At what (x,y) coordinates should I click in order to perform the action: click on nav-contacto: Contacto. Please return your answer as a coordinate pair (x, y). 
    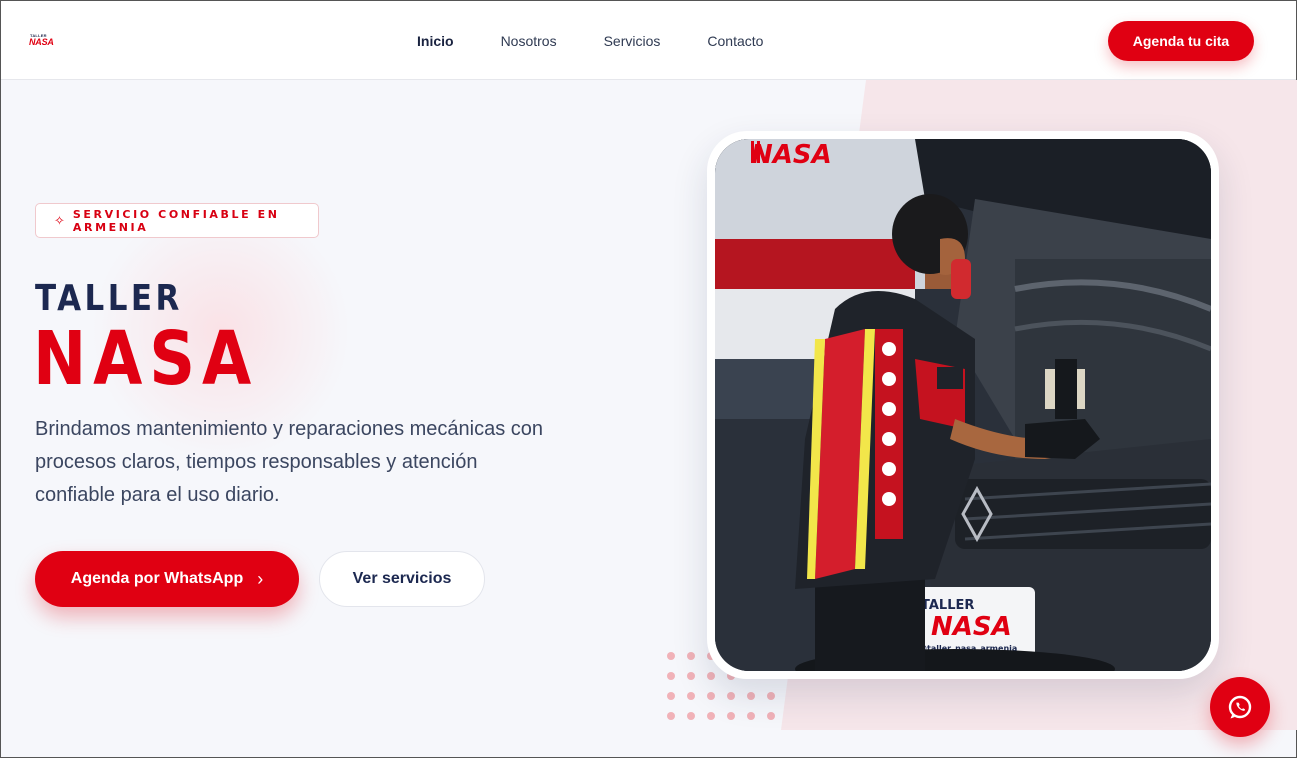
    Looking at the image, I should click on (735, 41).